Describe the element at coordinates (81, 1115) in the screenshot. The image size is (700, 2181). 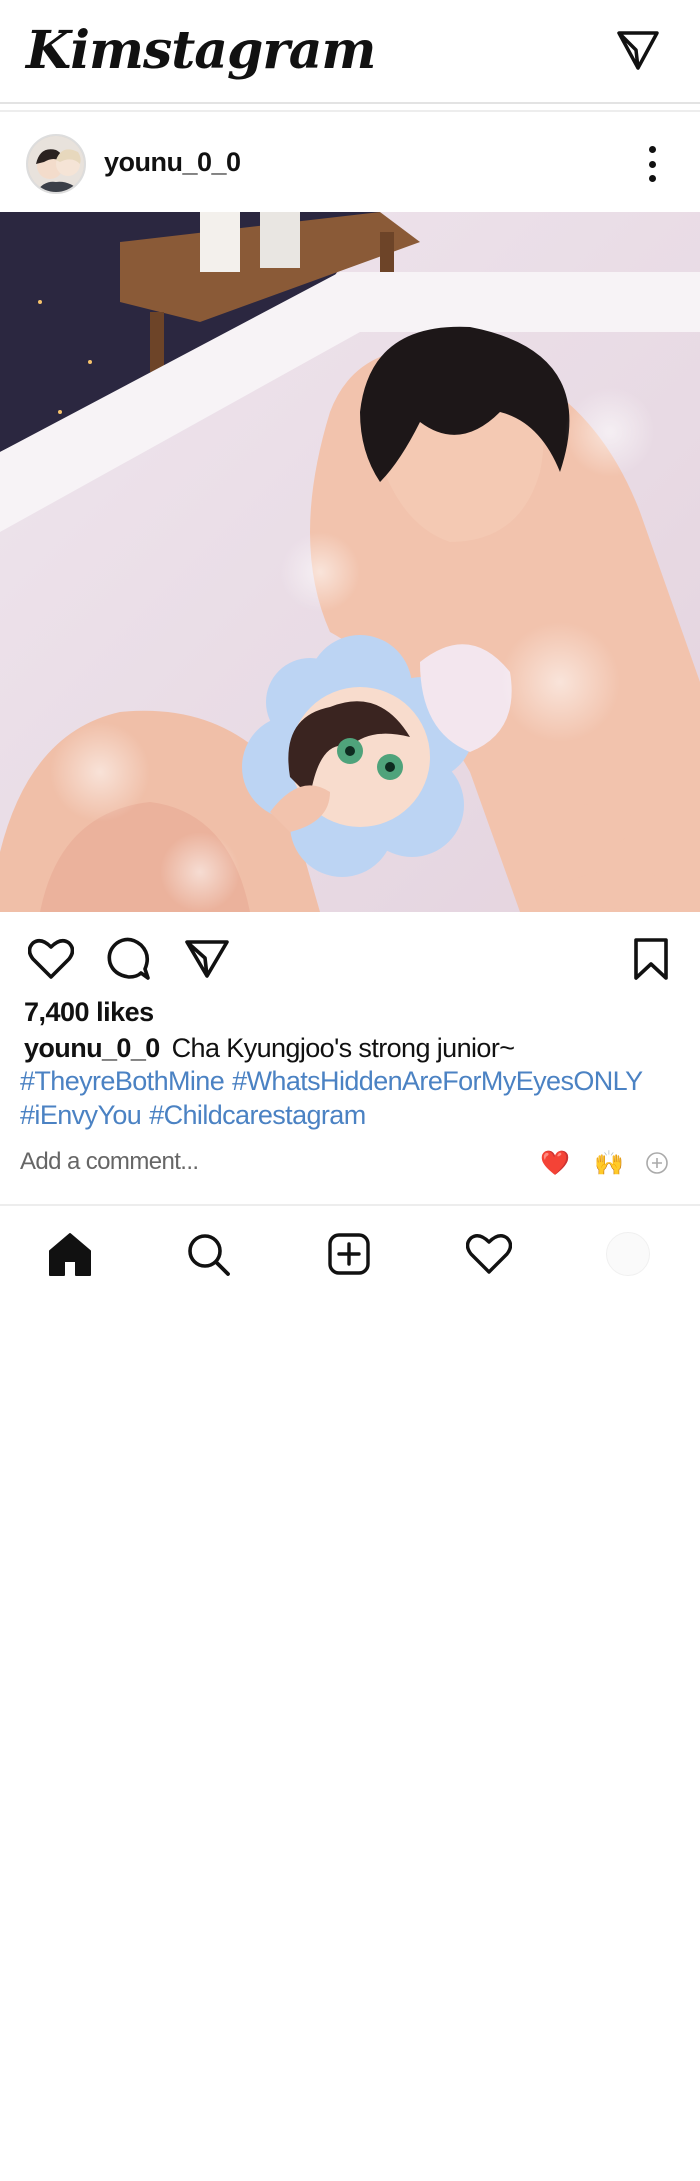
I see `hashtag-link: #iEnvyYou` at that location.